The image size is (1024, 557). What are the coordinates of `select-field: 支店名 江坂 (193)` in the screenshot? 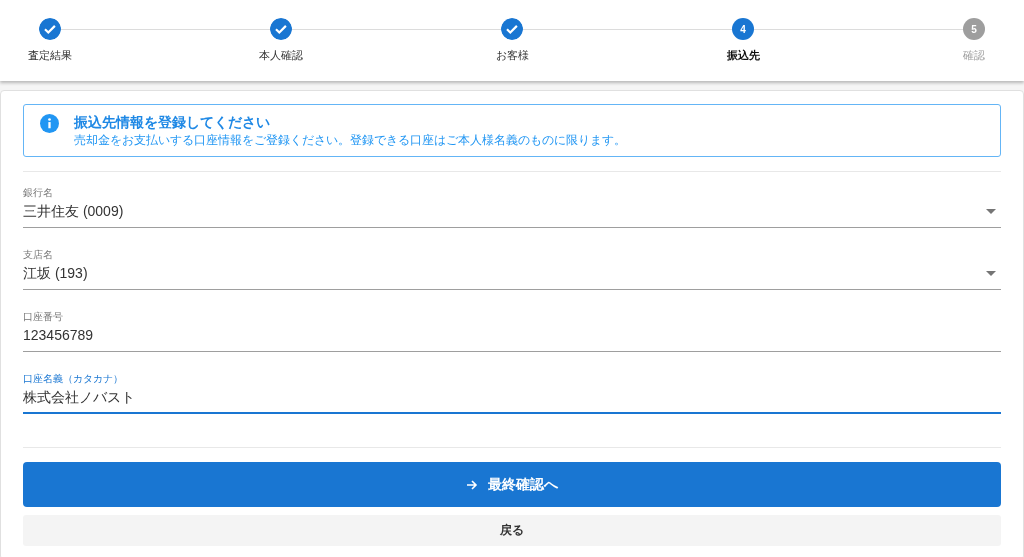 It's located at (512, 269).